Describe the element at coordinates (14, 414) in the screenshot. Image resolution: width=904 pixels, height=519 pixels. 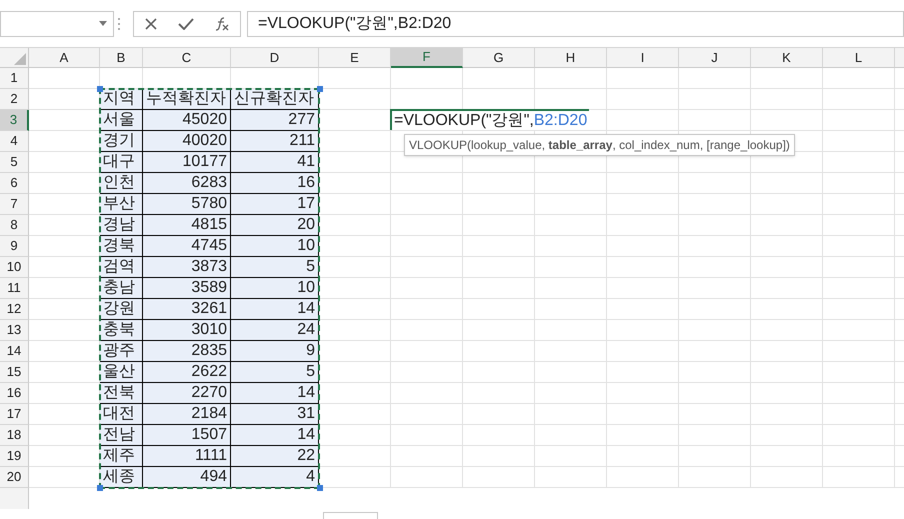
I see `row-header: 17` at that location.